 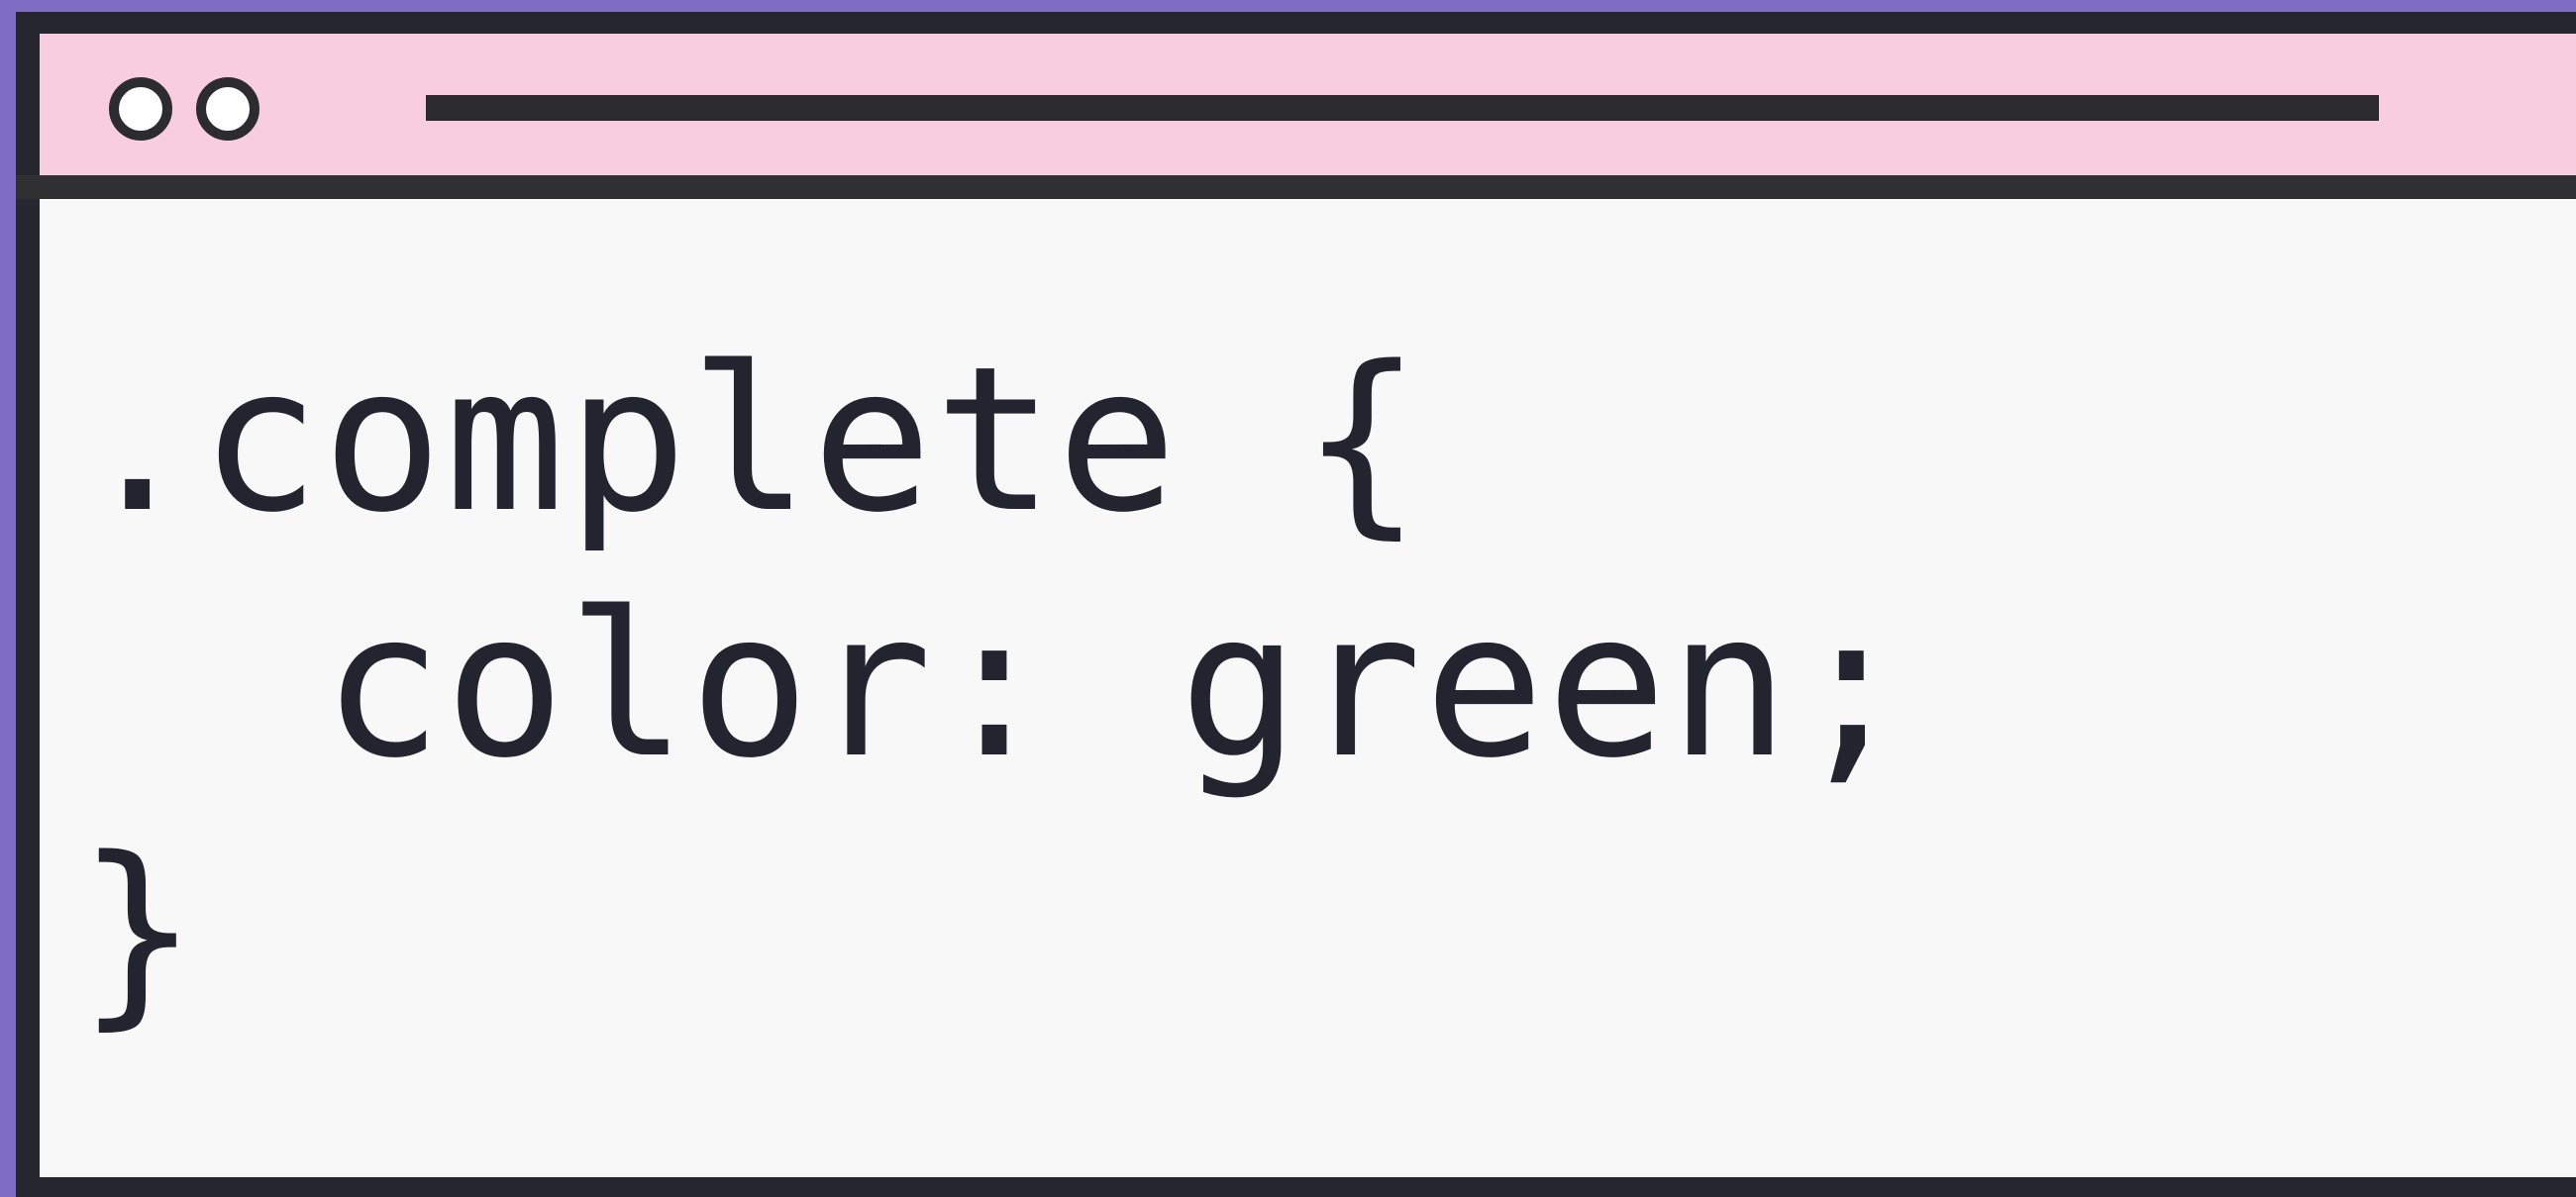 I want to click on titlebar-divider, so click(x=1296, y=187).